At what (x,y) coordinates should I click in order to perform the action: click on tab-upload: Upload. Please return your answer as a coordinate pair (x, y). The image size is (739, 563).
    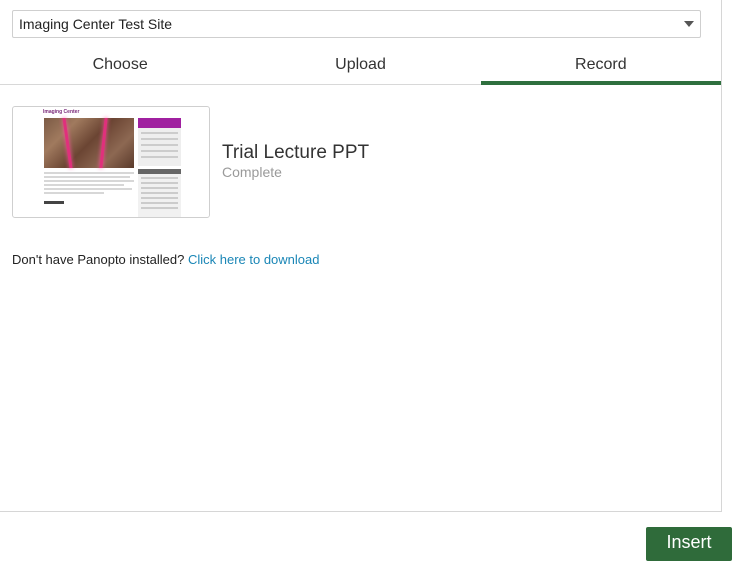
    Looking at the image, I should click on (360, 67).